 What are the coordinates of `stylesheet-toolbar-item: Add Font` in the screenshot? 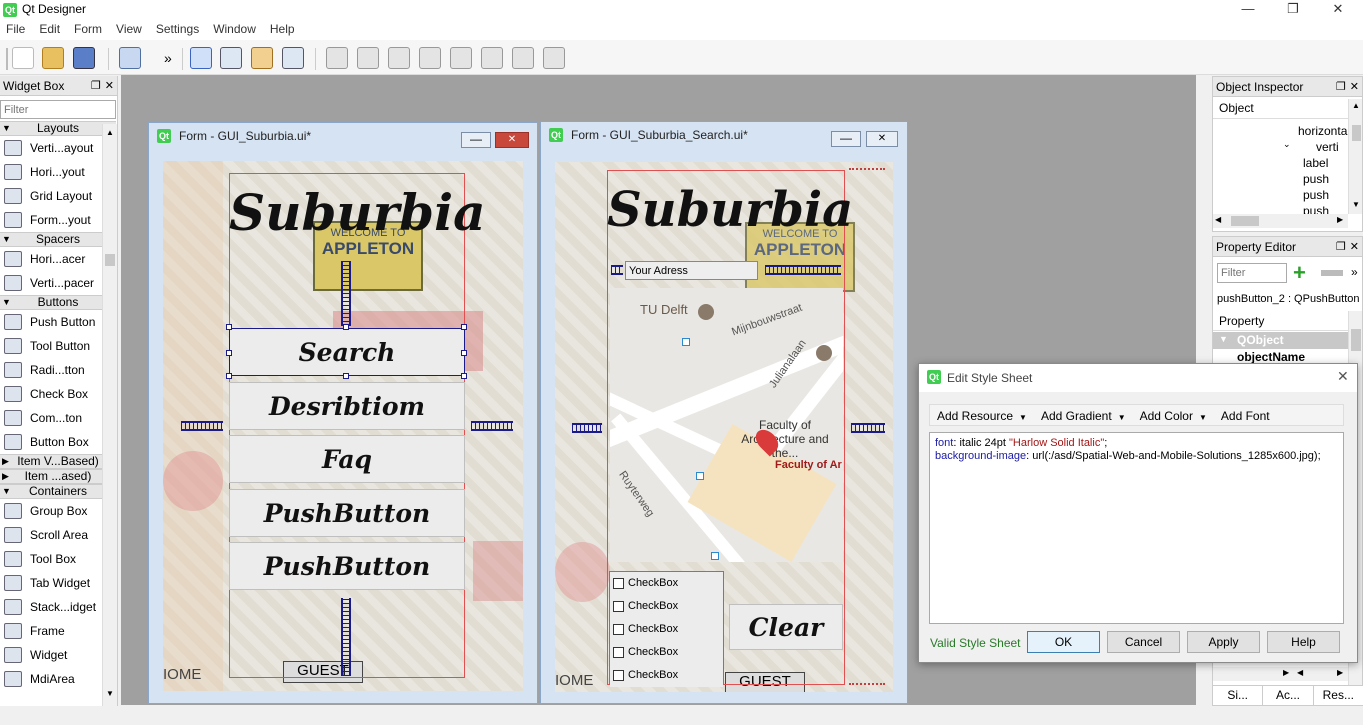 It's located at (1245, 414).